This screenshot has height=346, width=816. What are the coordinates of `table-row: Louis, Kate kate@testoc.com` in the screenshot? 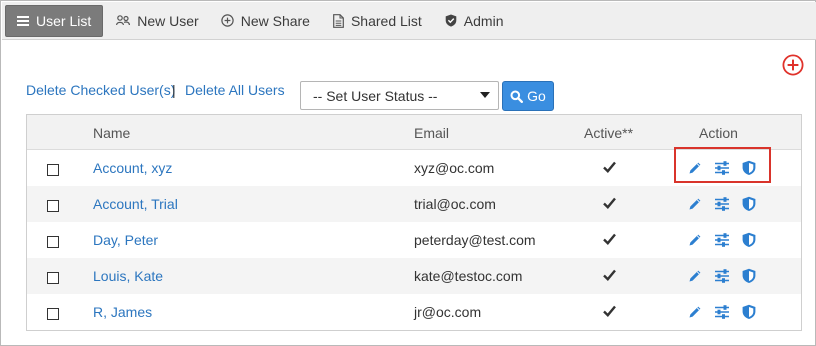 It's located at (414, 276).